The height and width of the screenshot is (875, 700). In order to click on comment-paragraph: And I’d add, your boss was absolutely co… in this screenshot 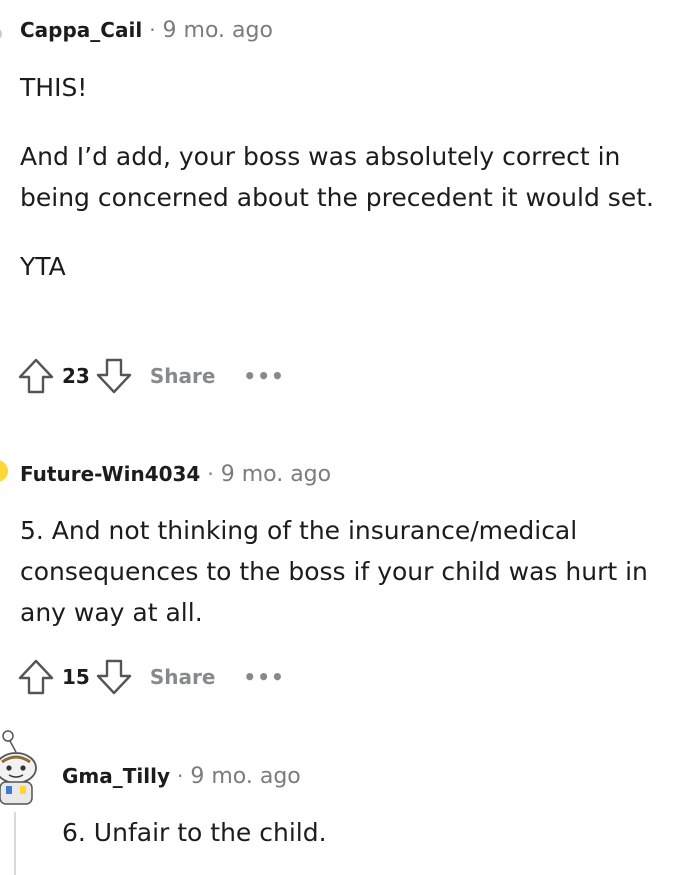, I will do `click(337, 177)`.